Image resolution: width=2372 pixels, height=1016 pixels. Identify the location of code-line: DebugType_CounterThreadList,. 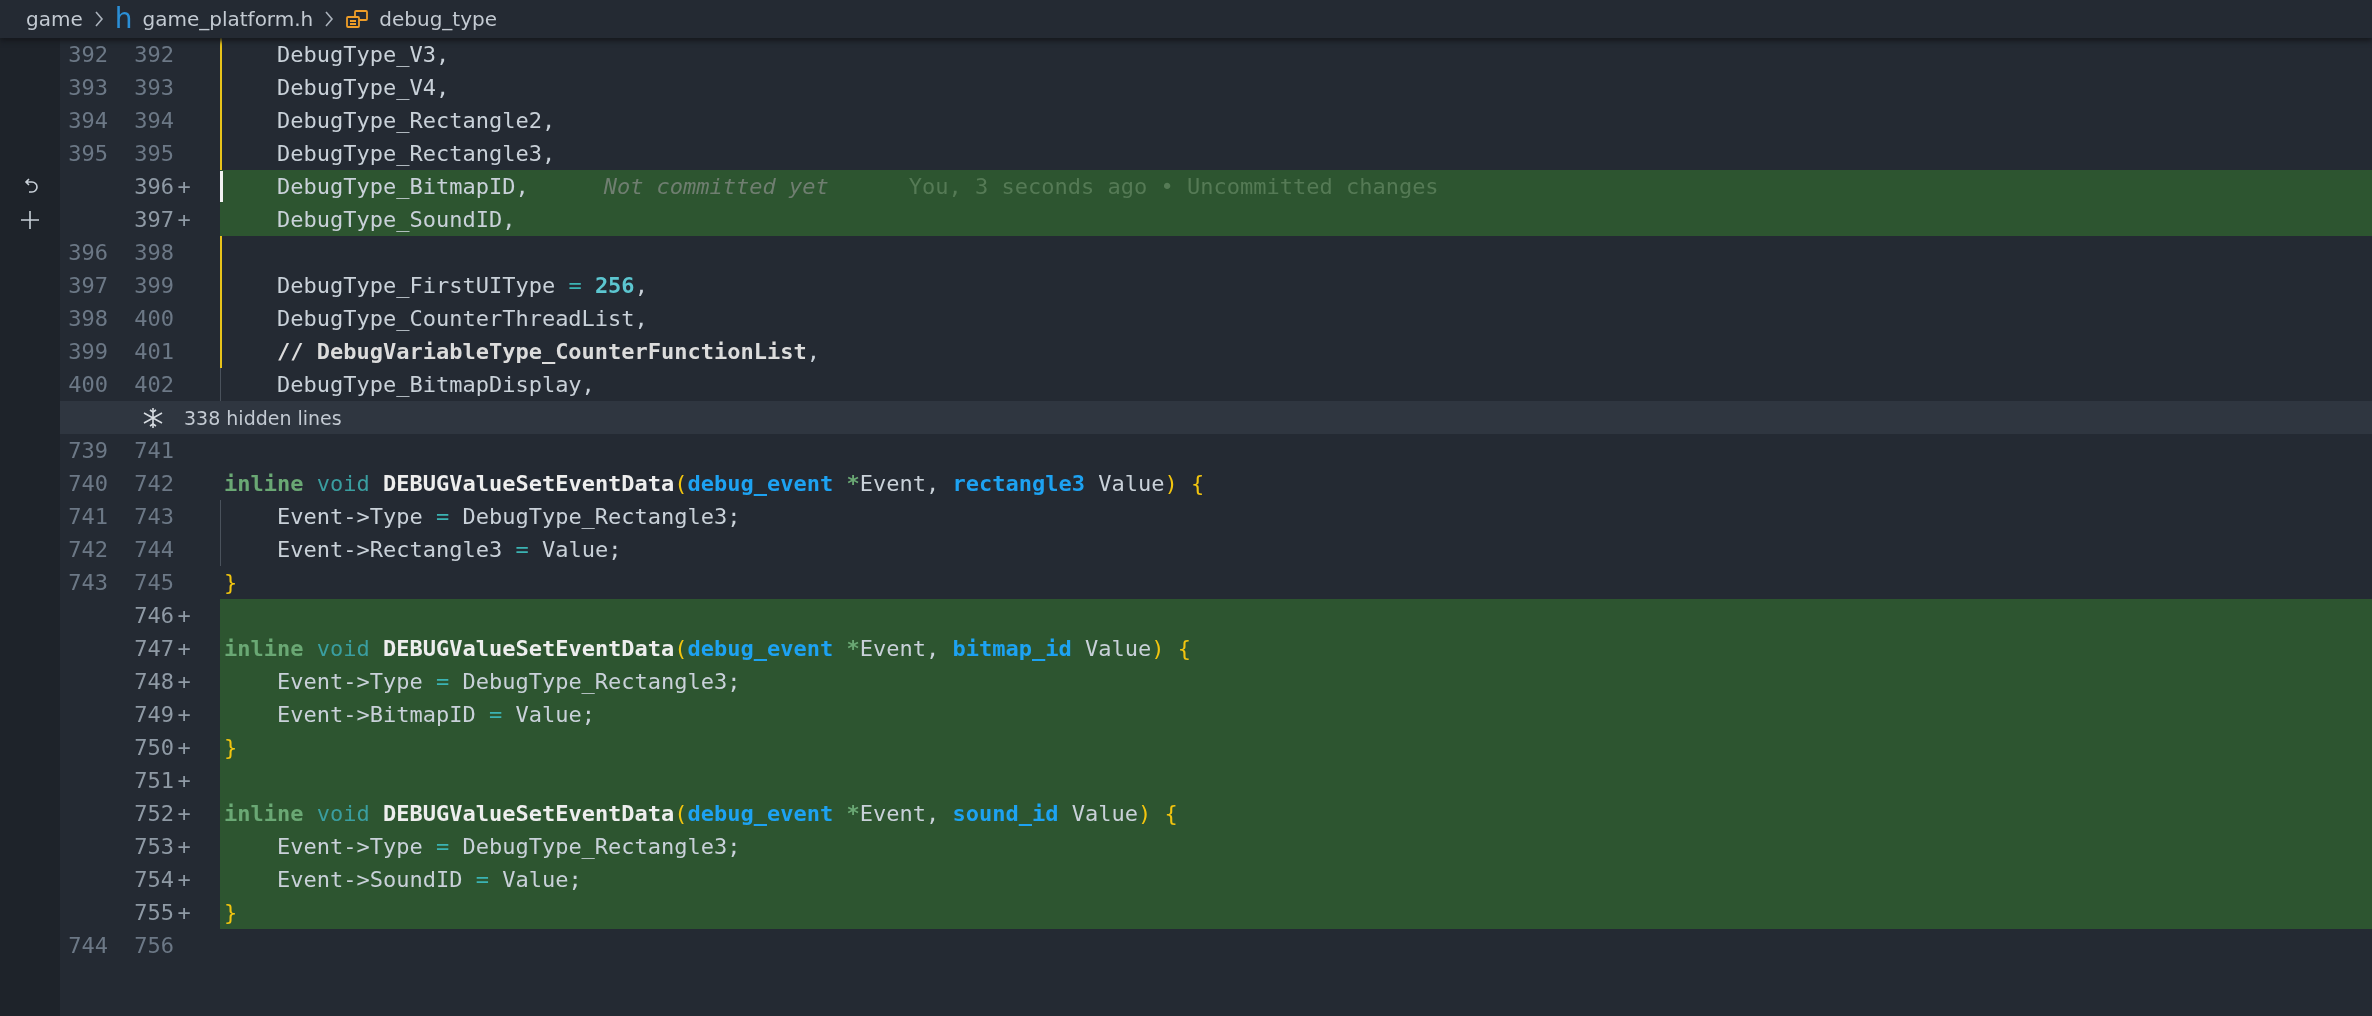
(461, 318).